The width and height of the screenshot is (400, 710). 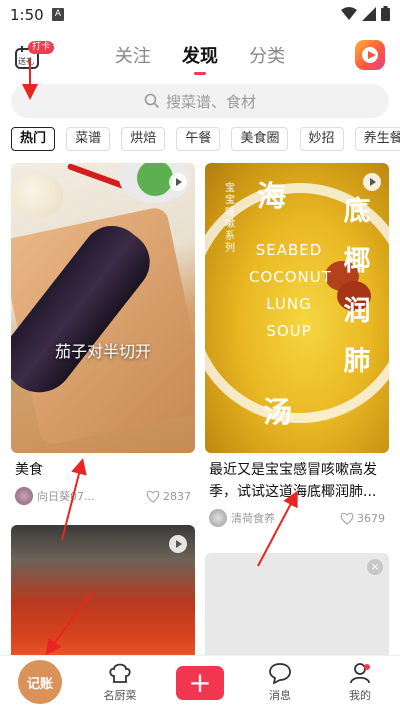 I want to click on chip-baking: 烘焙, so click(x=143, y=139).